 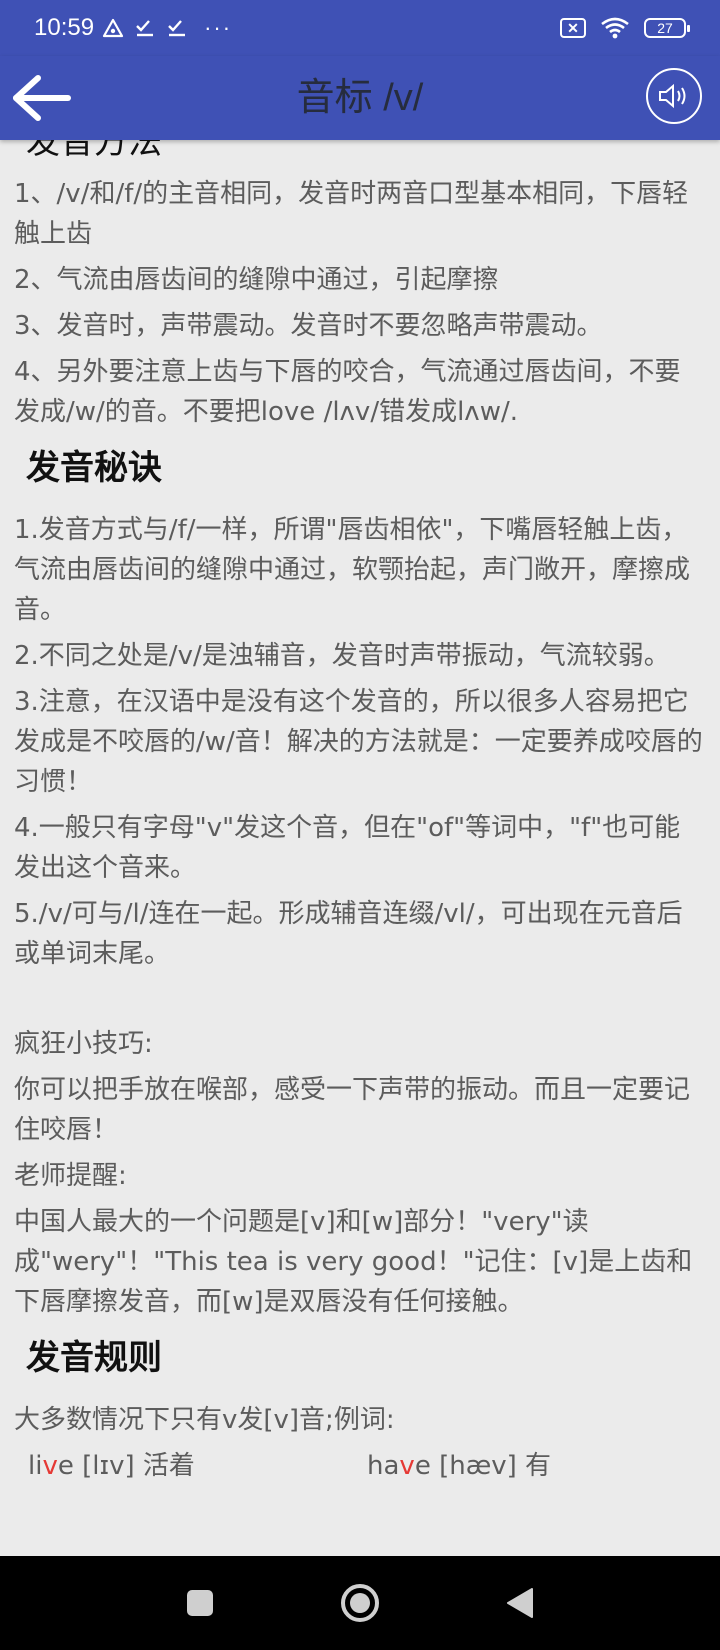 I want to click on speaker-icon, so click(x=672, y=96).